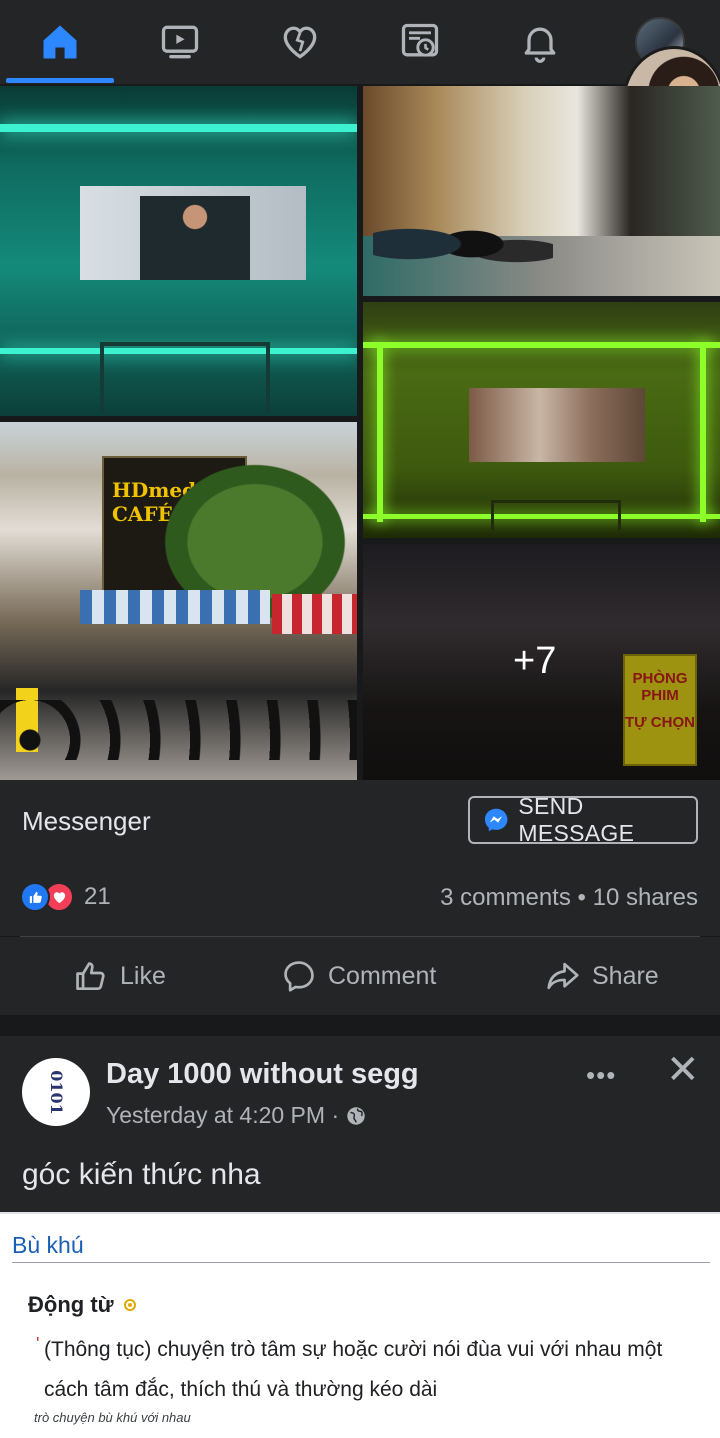  I want to click on share-arrow-icon, so click(563, 976).